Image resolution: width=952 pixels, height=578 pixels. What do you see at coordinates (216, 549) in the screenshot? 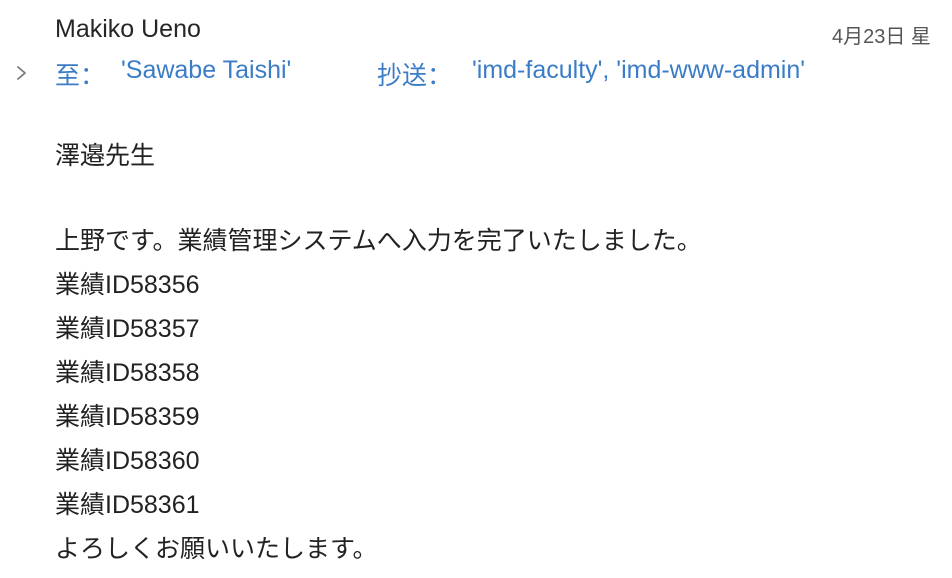
I see `closing-line: よろしくお願いいたします。` at bounding box center [216, 549].